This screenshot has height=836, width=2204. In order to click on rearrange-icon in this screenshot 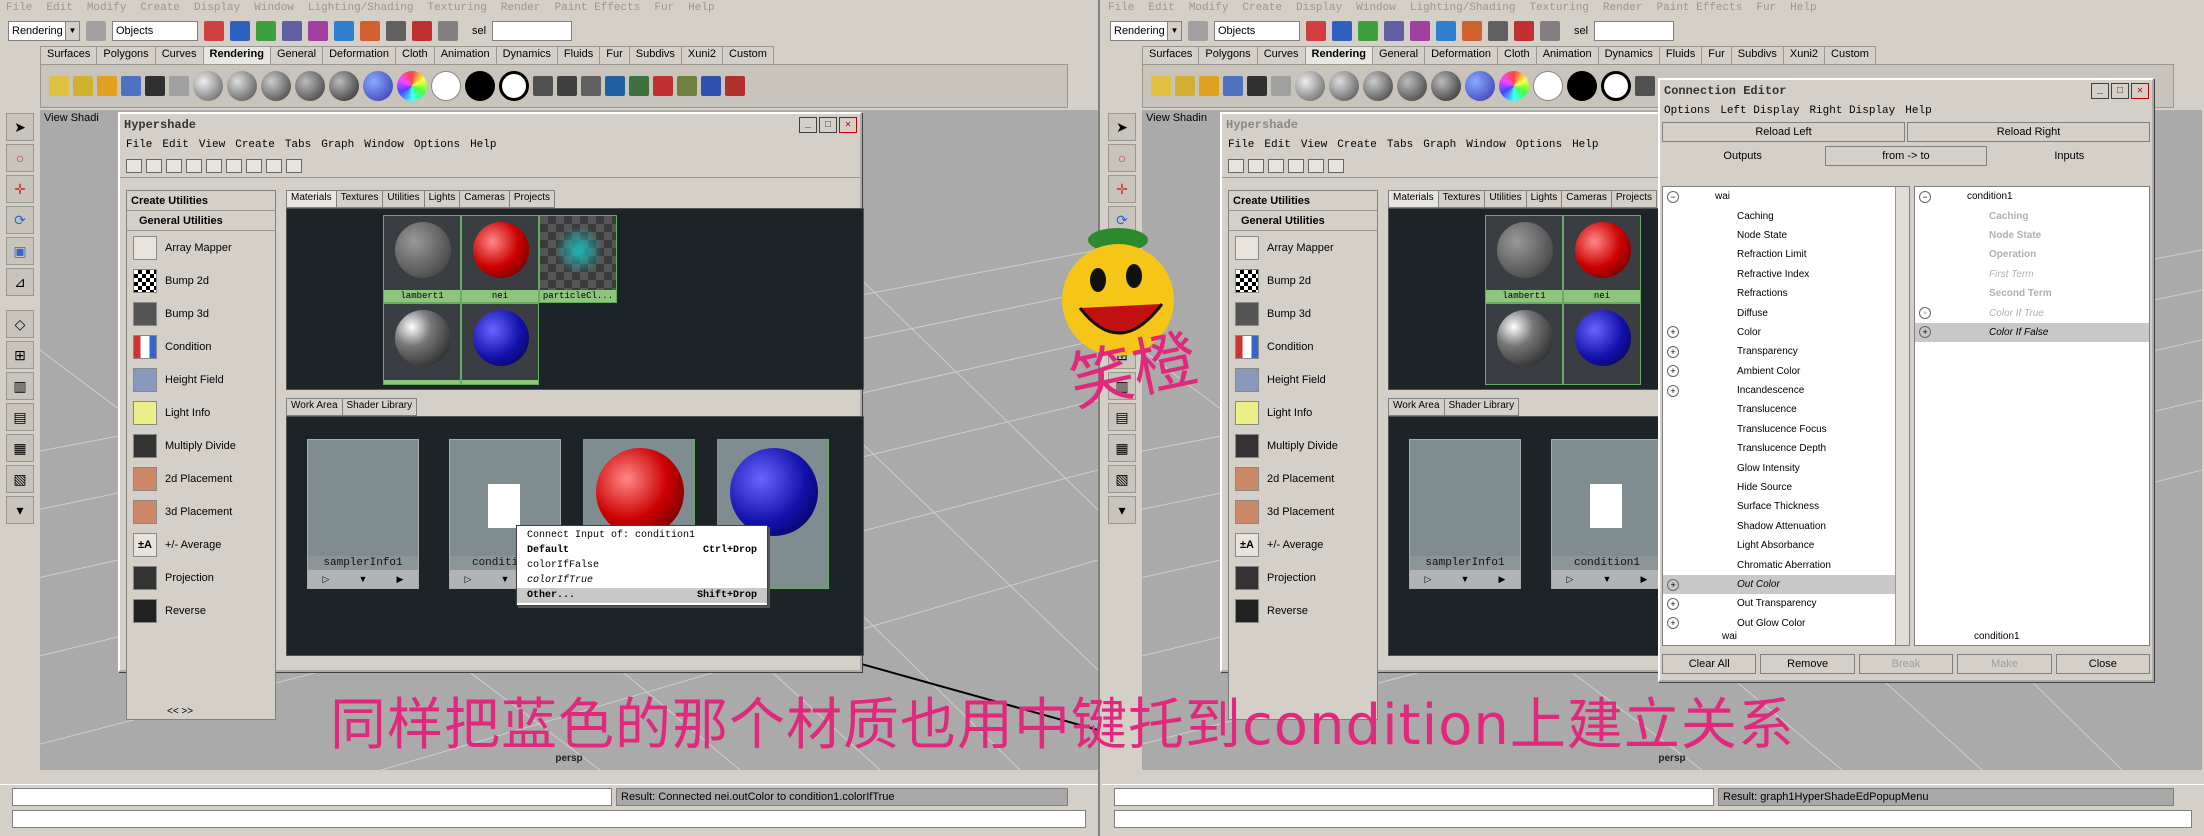, I will do `click(214, 165)`.